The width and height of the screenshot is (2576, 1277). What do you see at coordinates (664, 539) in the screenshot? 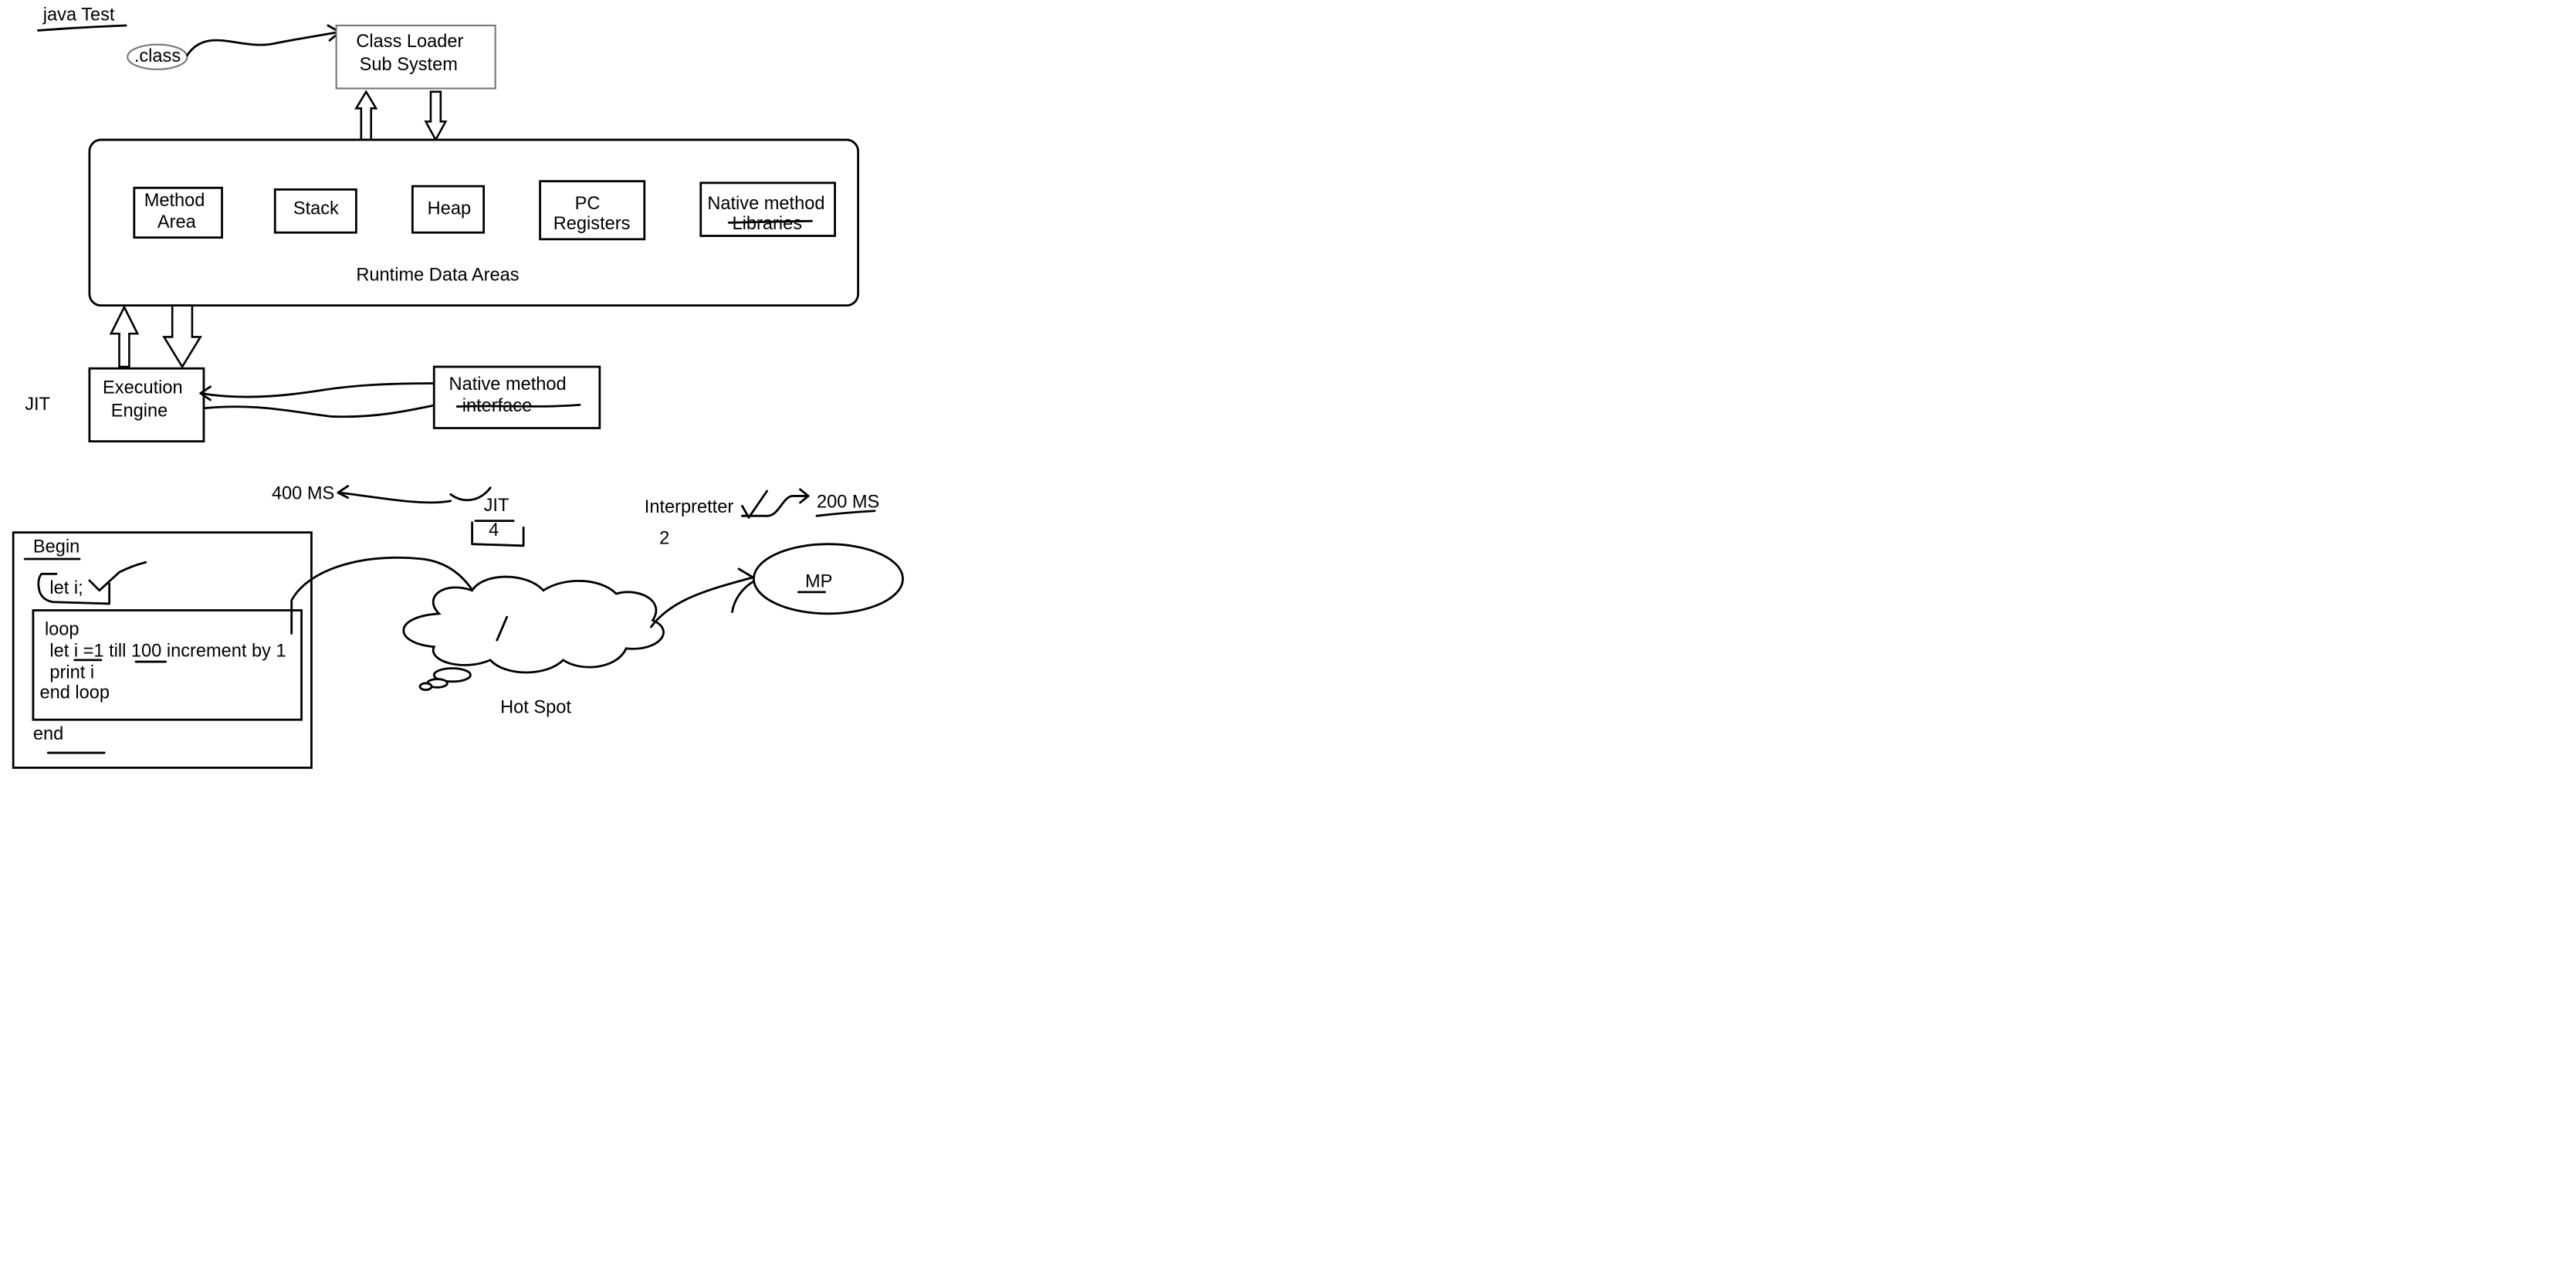
I see `interpreter-count: 2` at bounding box center [664, 539].